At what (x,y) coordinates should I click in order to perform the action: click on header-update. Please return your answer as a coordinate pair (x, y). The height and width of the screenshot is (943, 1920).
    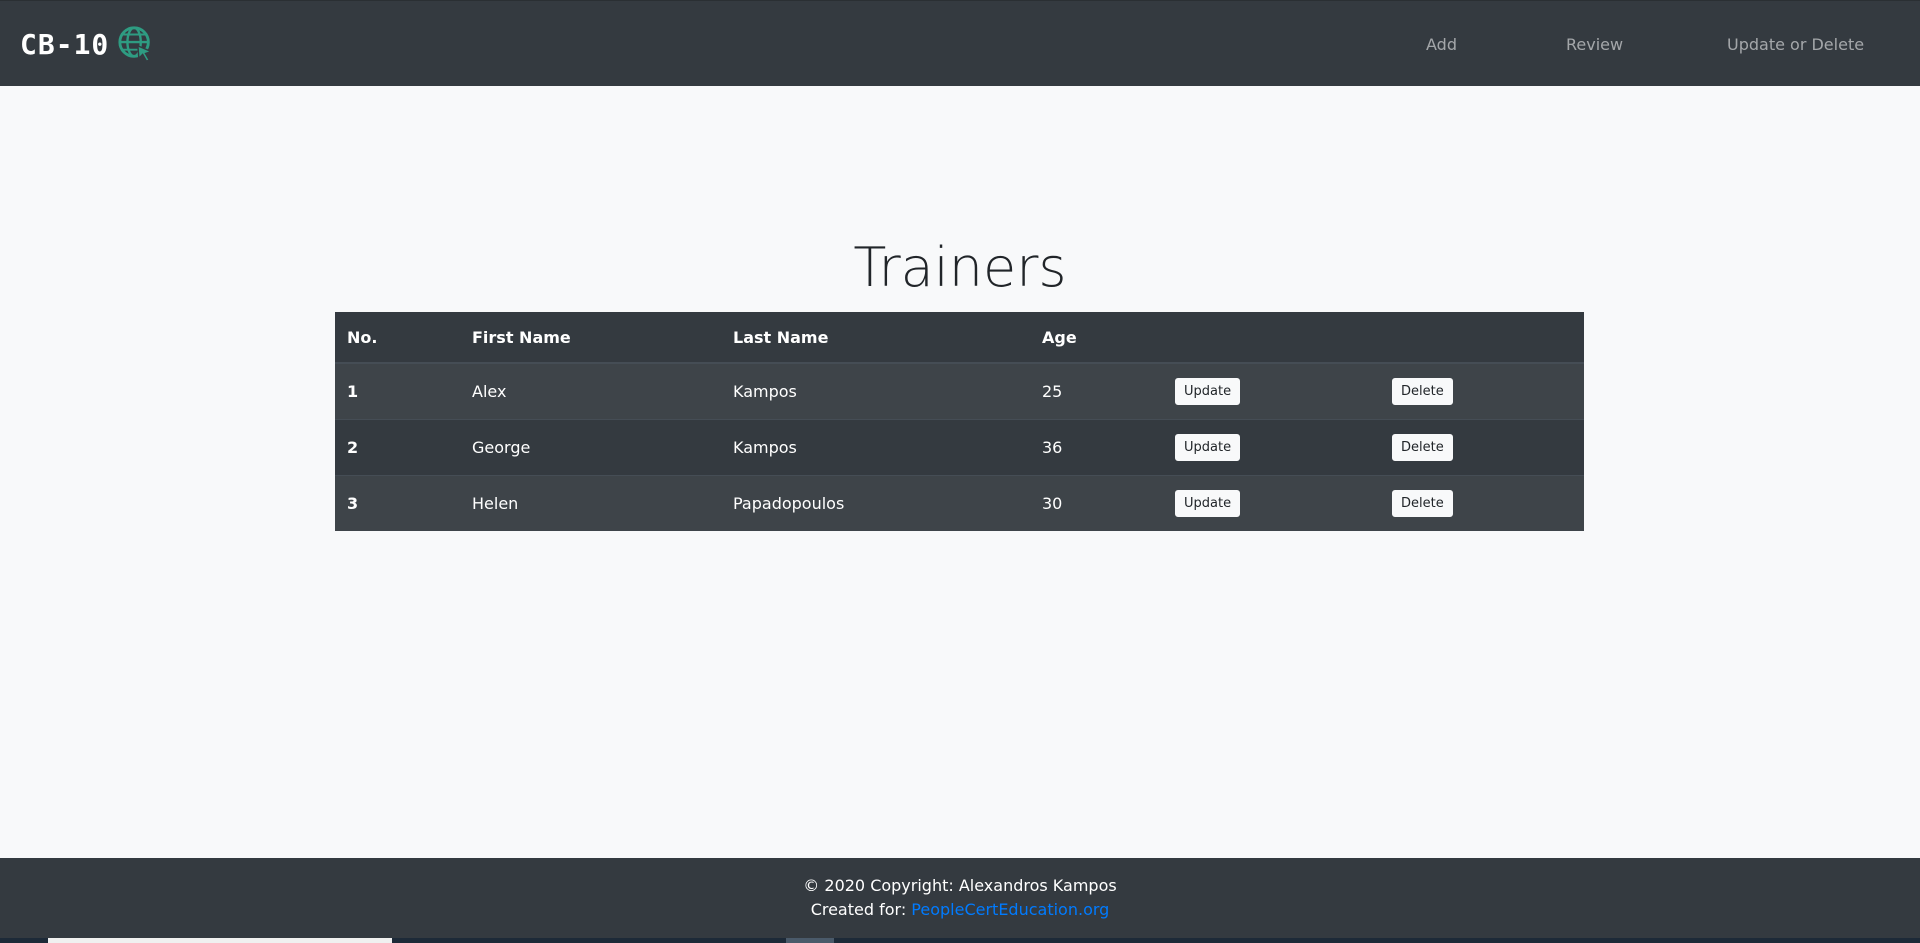
    Looking at the image, I should click on (1271, 338).